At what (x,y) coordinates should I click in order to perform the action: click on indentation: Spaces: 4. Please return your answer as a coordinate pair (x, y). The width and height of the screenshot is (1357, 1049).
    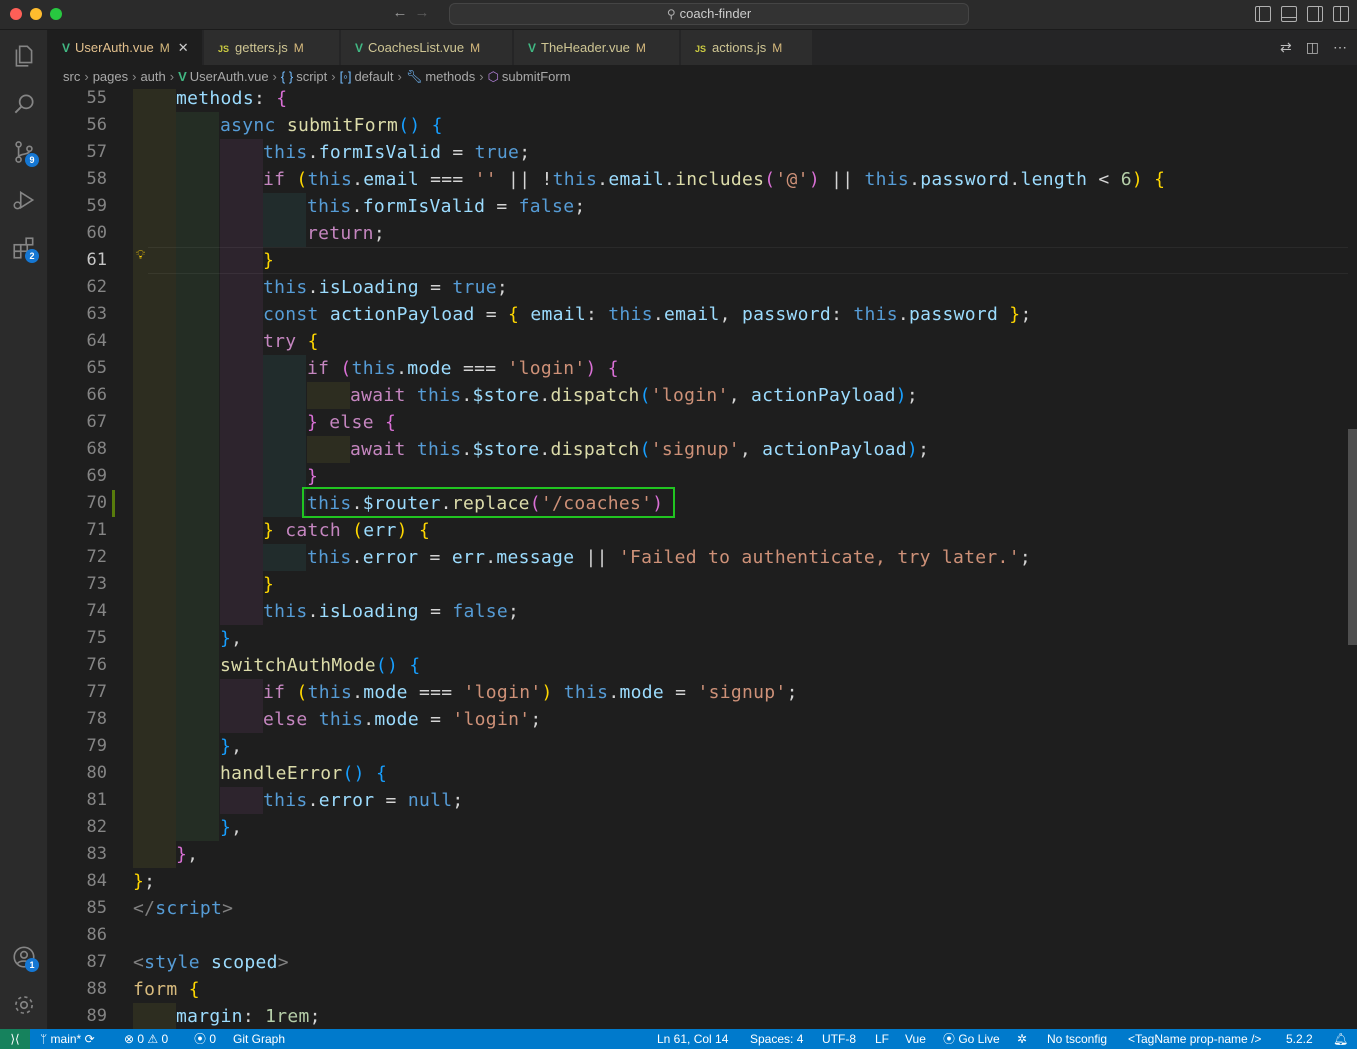
    Looking at the image, I should click on (776, 1039).